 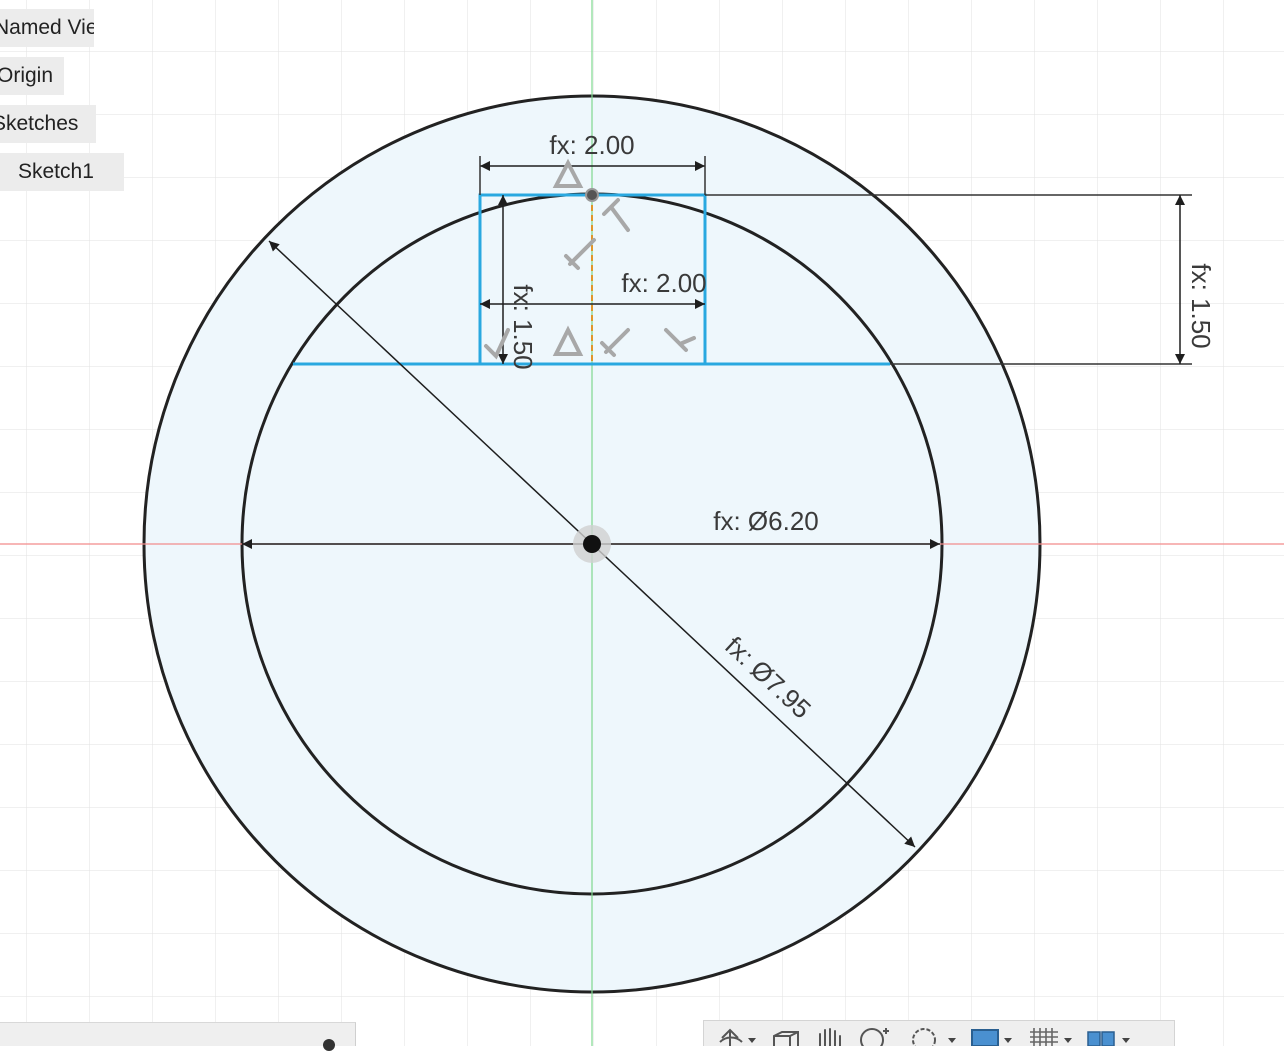 I want to click on top-midpoint, so click(x=592, y=195).